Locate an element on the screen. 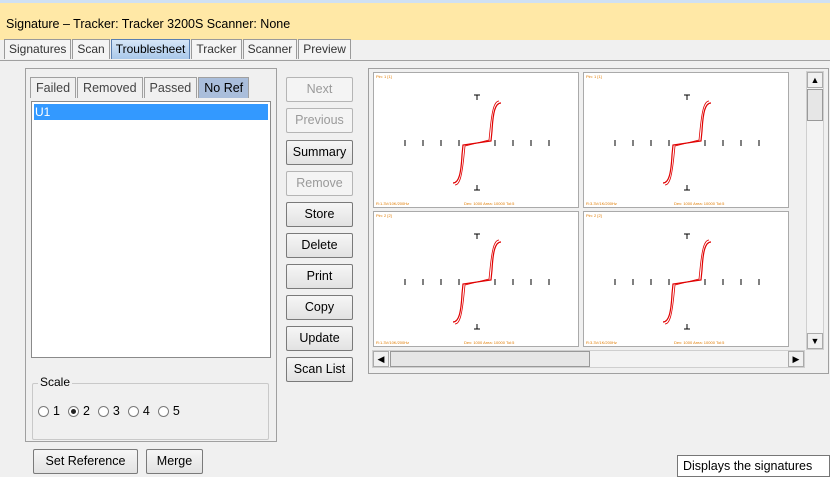 This screenshot has height=477, width=830. scale-label-1: 1 is located at coordinates (56, 411).